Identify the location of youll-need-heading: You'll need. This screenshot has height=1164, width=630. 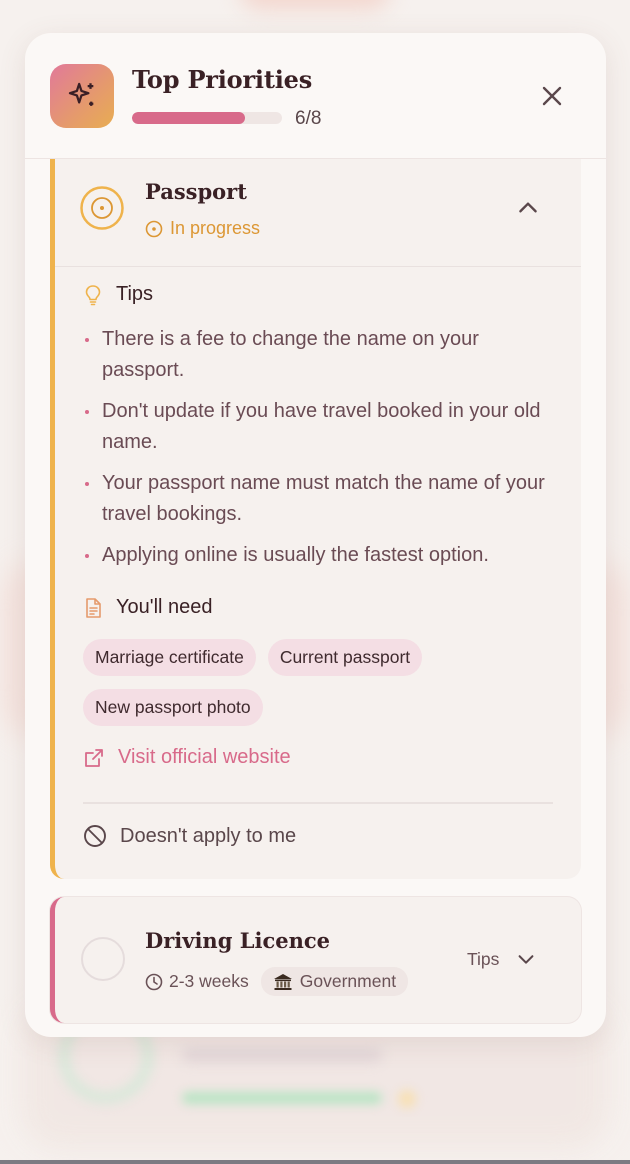
(148, 607).